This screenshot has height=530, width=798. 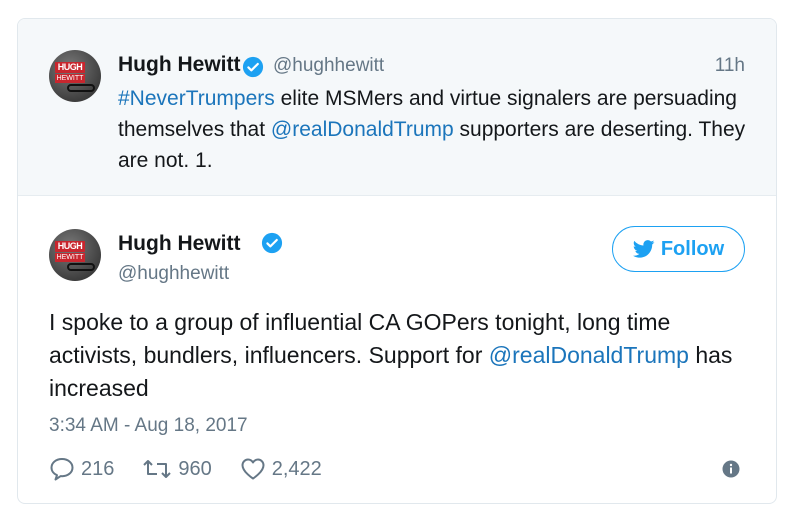 What do you see at coordinates (731, 469) in the screenshot?
I see `info-icon` at bounding box center [731, 469].